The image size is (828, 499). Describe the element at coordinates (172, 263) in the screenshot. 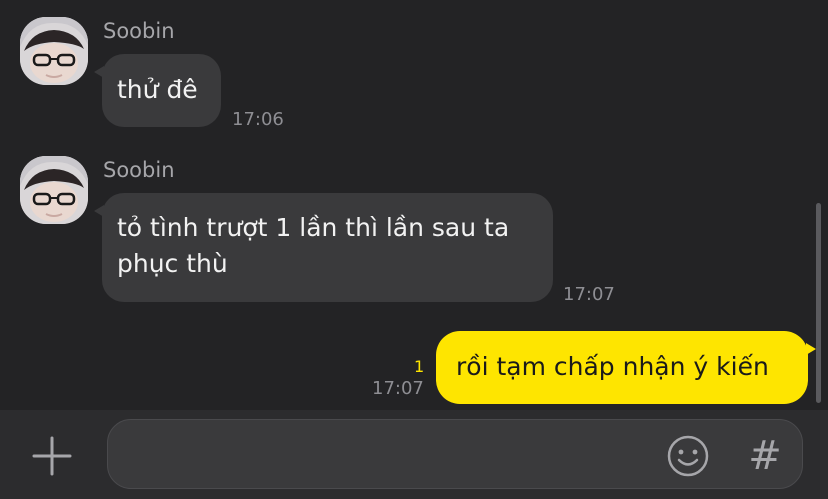

I see `message-text-line: phục thù` at that location.